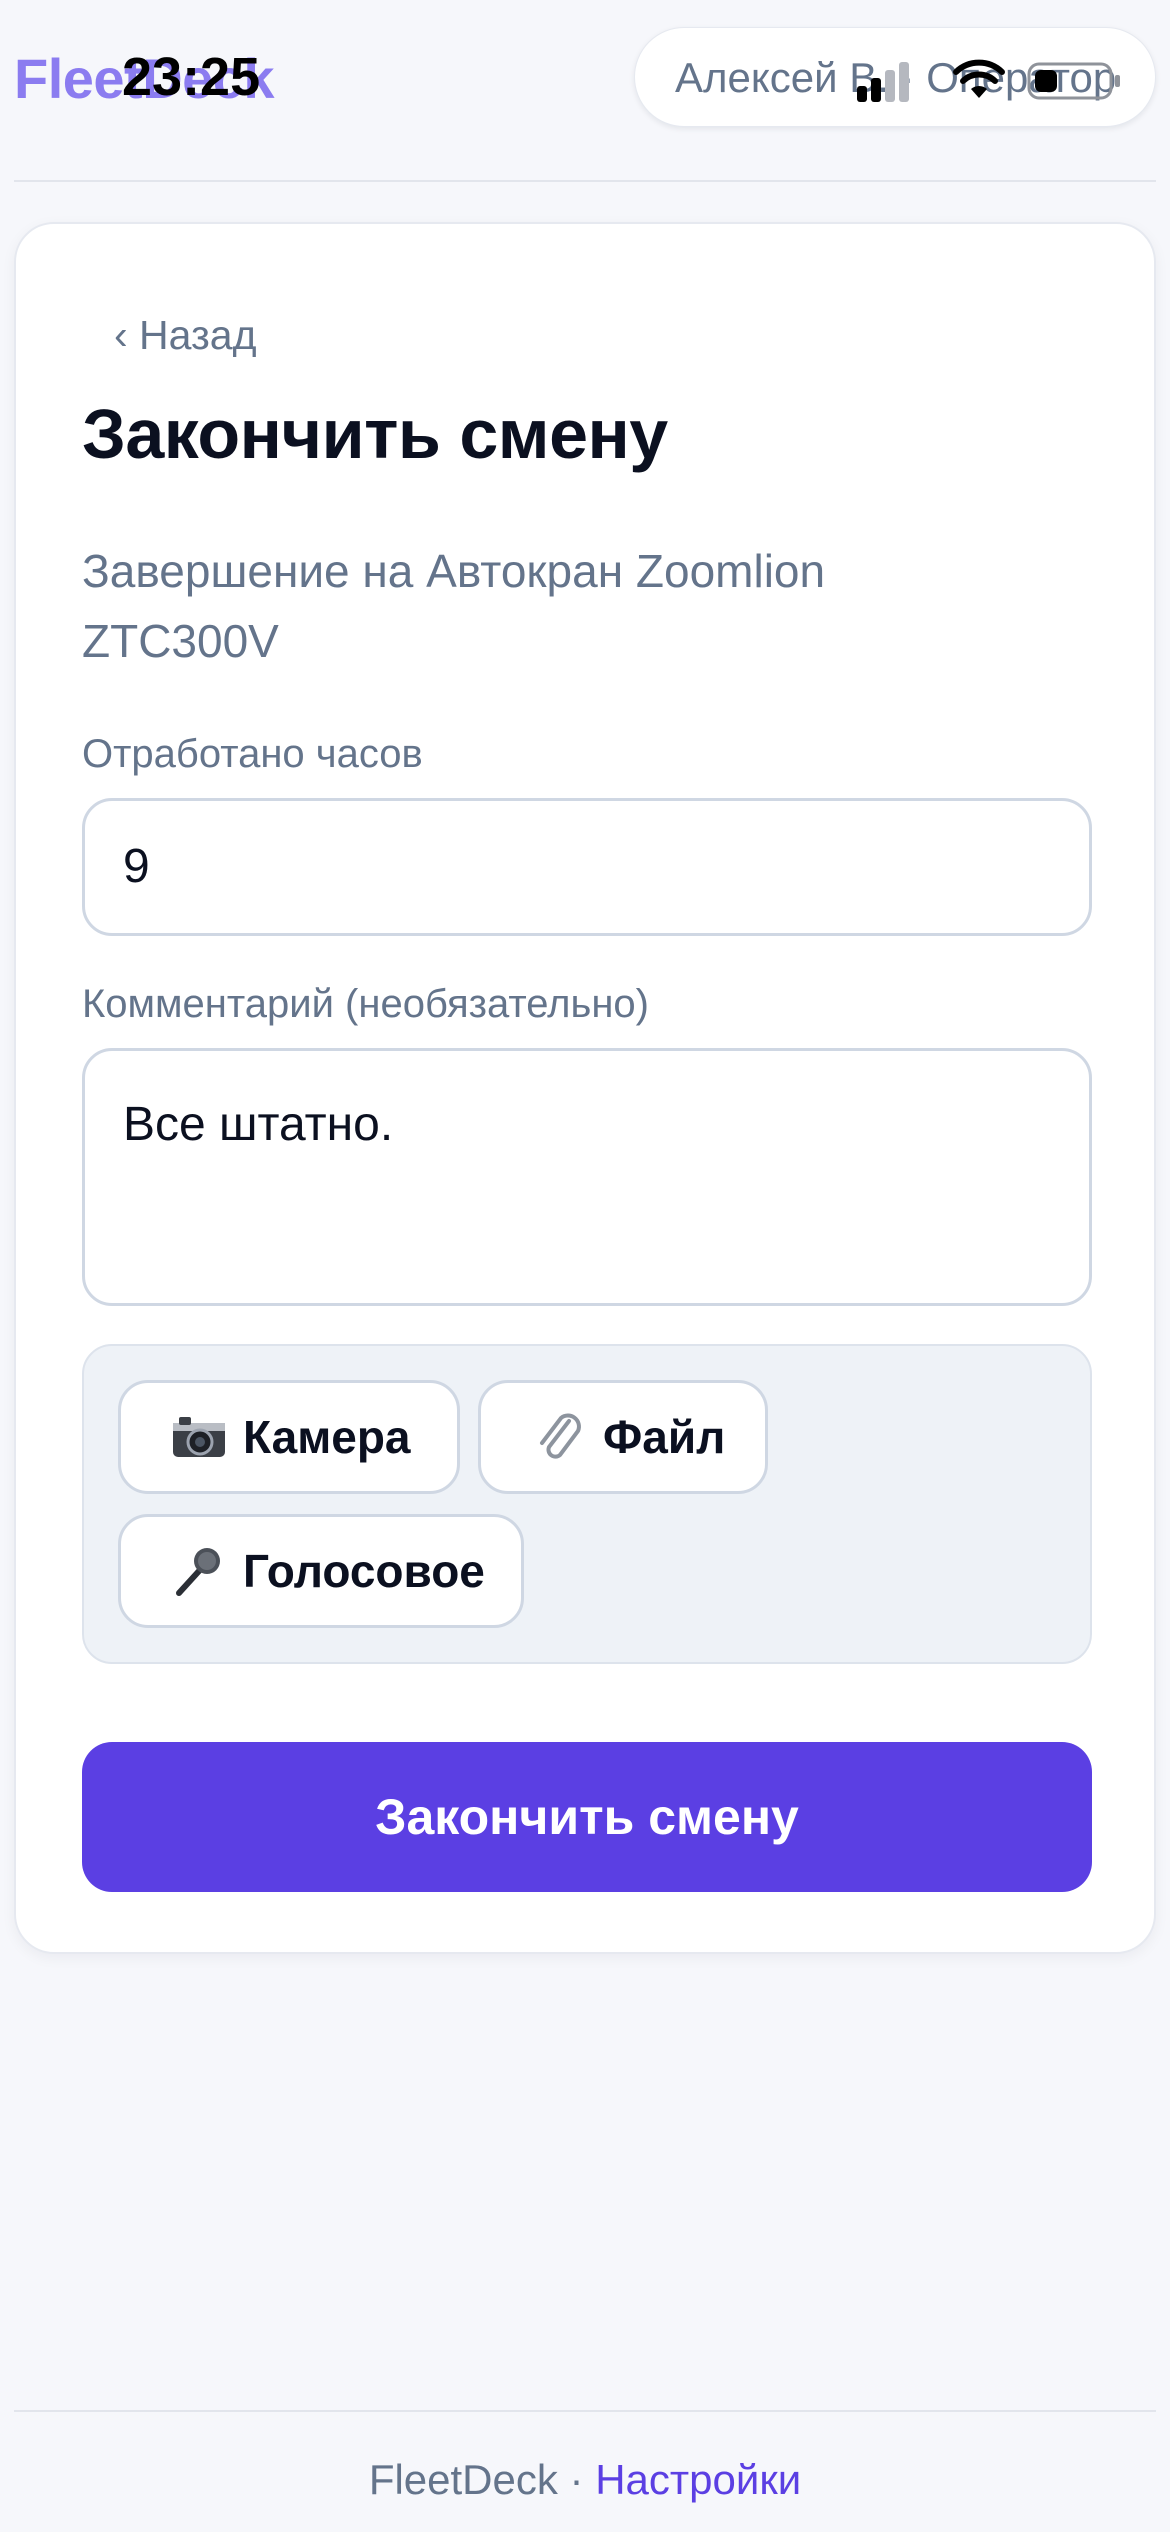 The width and height of the screenshot is (1170, 2532). I want to click on voice-button: Голосовое, so click(321, 1571).